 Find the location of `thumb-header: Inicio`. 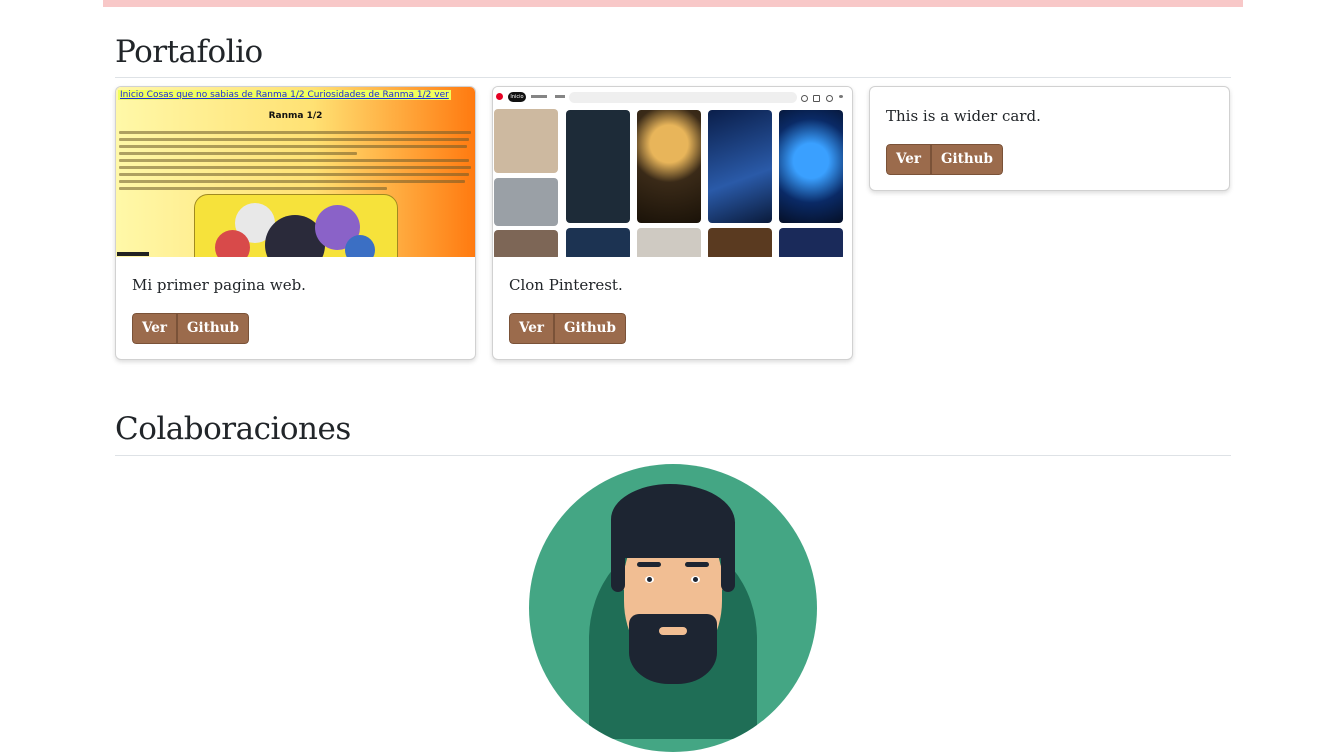

thumb-header: Inicio is located at coordinates (672, 98).